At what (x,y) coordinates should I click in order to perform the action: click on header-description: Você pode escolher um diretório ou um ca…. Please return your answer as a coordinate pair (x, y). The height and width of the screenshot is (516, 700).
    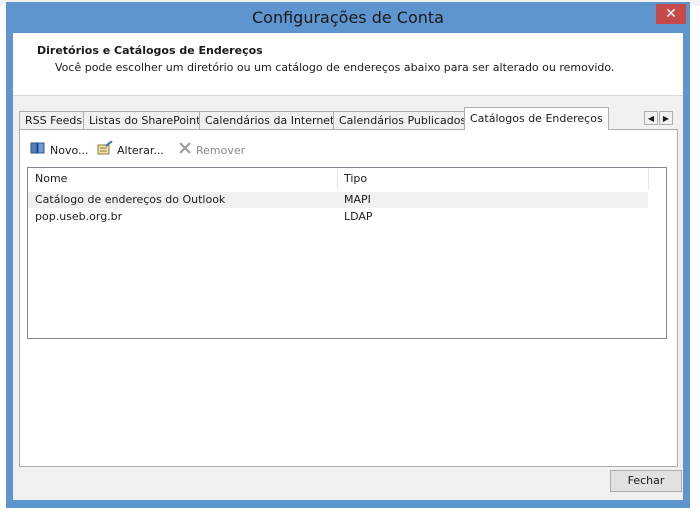
    Looking at the image, I should click on (335, 67).